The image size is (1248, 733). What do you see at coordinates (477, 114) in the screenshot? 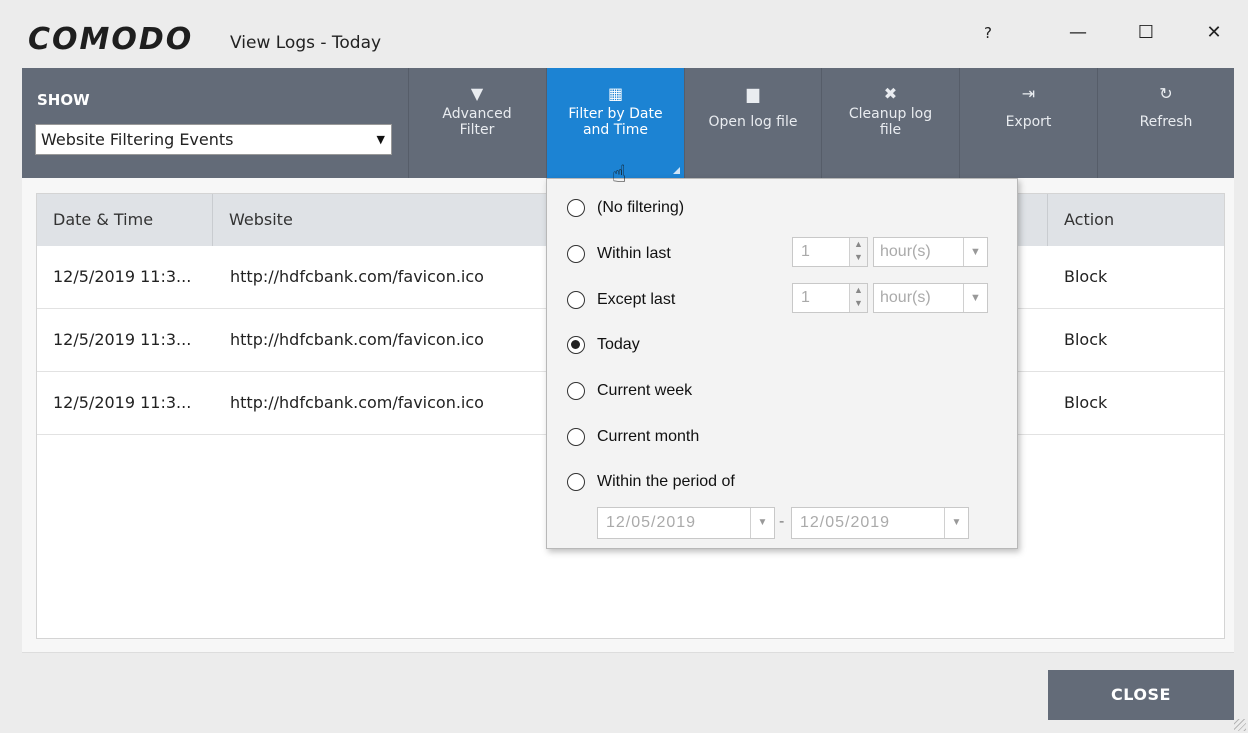
I see `advanced-filter-label-1: Advanced` at bounding box center [477, 114].